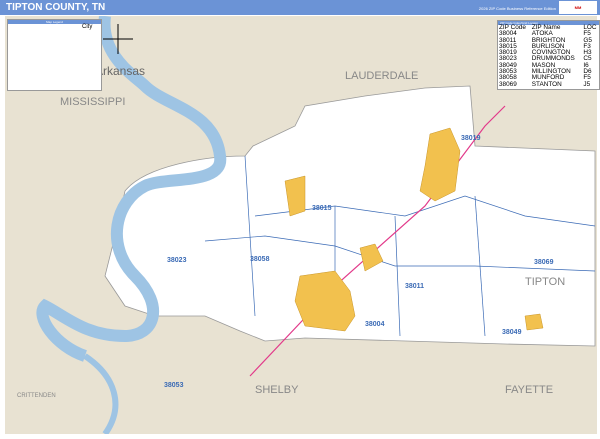 The width and height of the screenshot is (600, 439). What do you see at coordinates (375, 324) in the screenshot?
I see `zip-label: 38004` at bounding box center [375, 324].